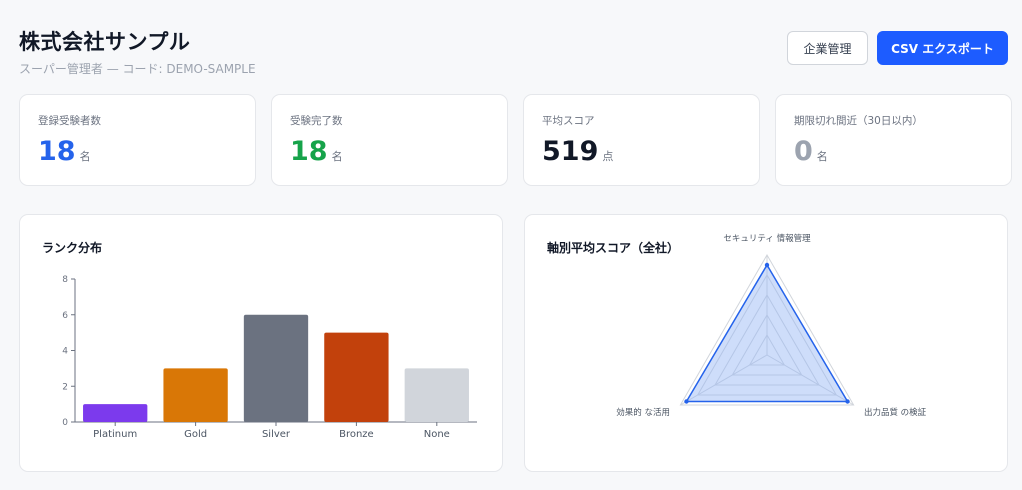  What do you see at coordinates (437, 434) in the screenshot?
I see `x-tick-label: None` at bounding box center [437, 434].